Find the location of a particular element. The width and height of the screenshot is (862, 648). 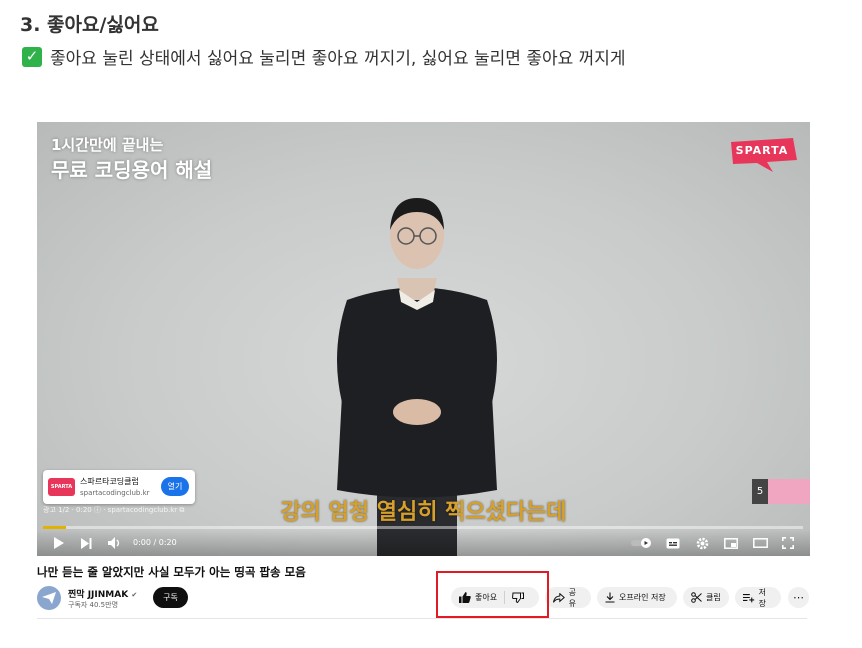

next-icon is located at coordinates (86, 543).